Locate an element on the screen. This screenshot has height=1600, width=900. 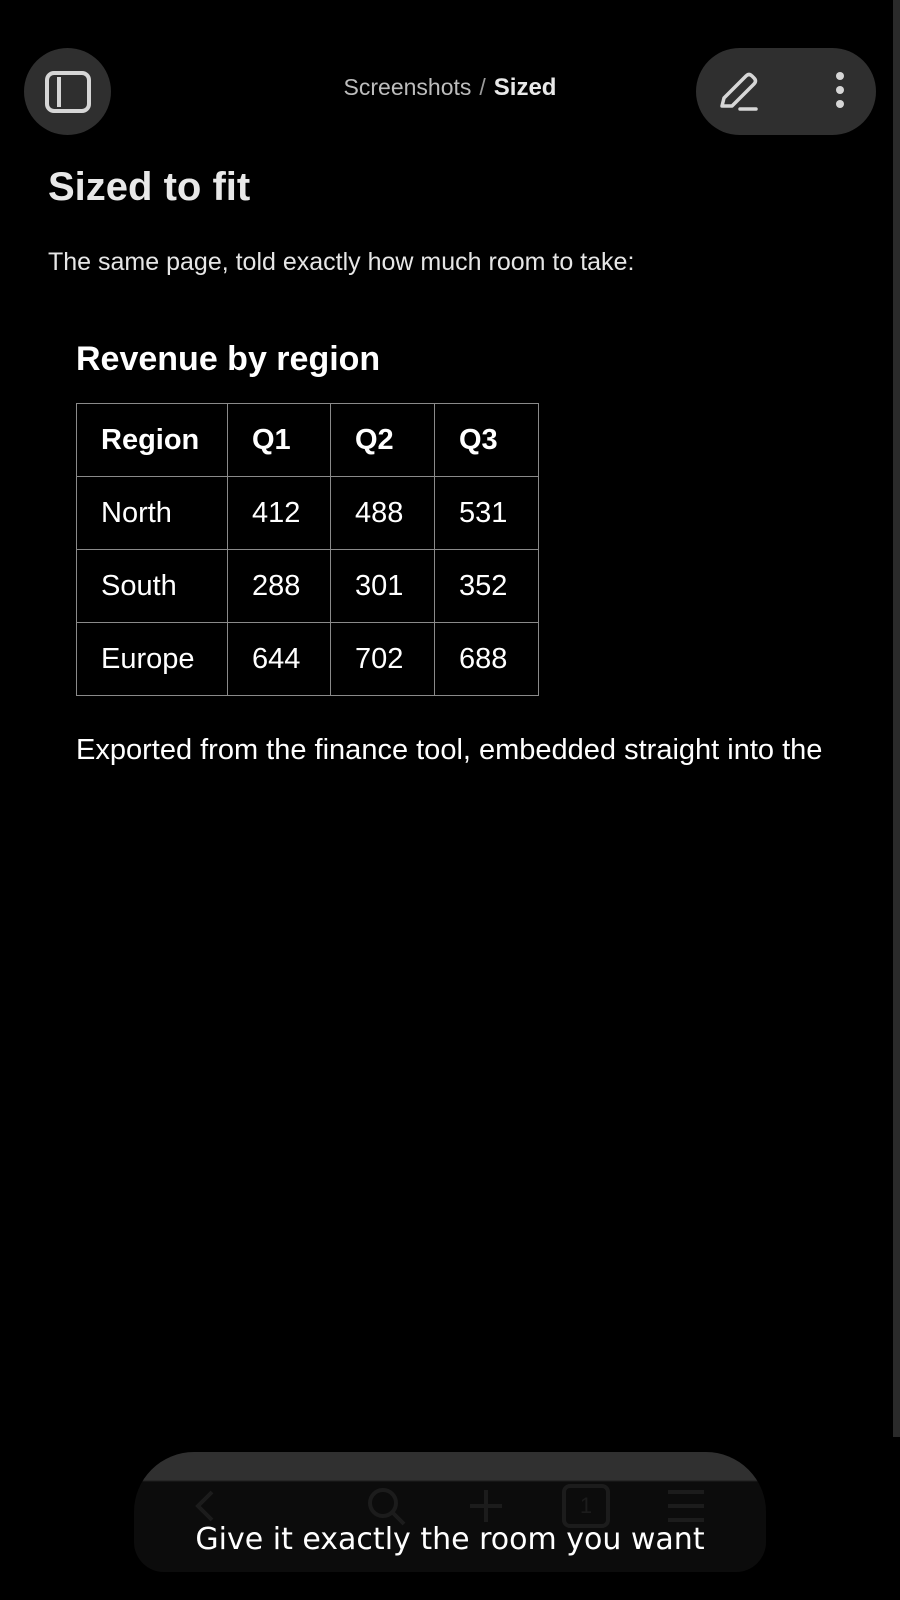
table-cell: 412 is located at coordinates (279, 513).